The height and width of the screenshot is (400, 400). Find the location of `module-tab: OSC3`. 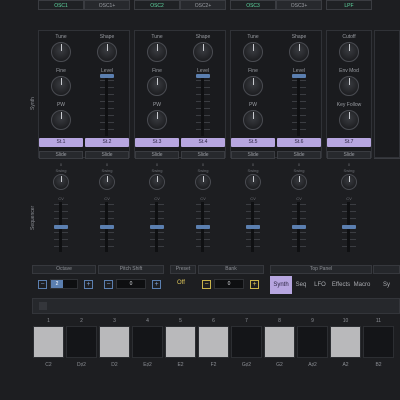

module-tab: OSC3 is located at coordinates (253, 5).